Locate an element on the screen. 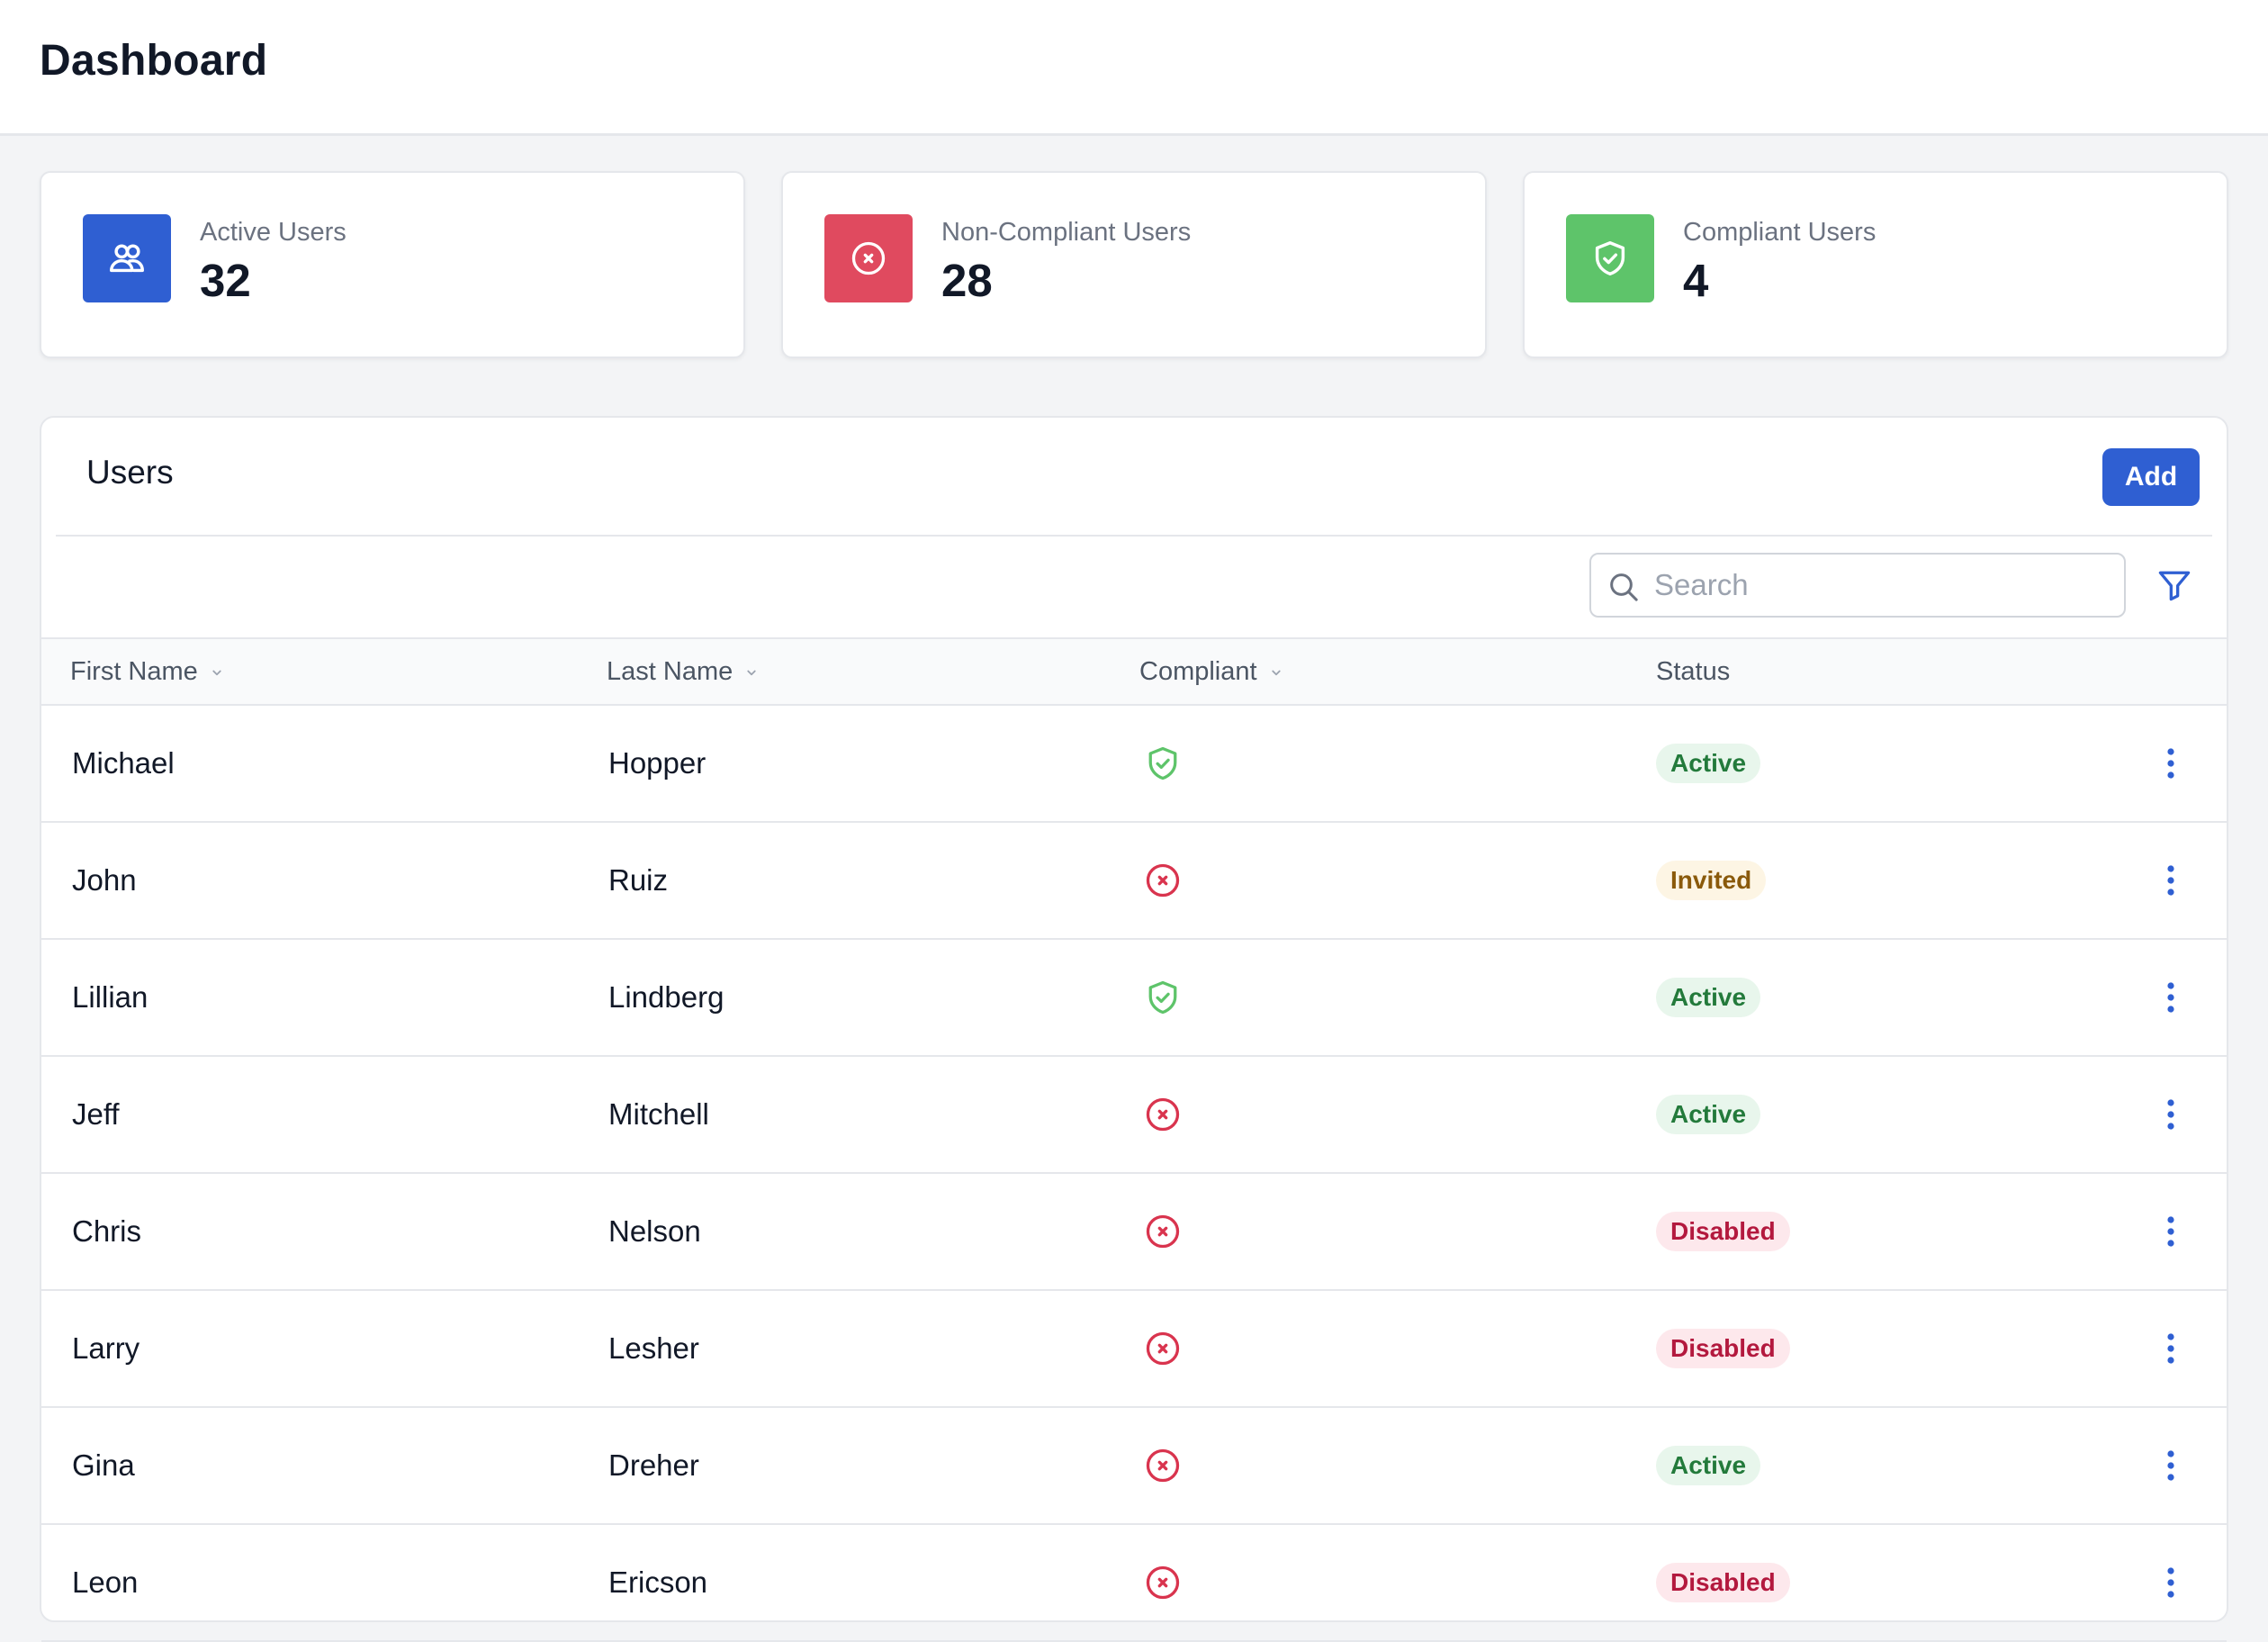  filter-icon is located at coordinates (2175, 585).